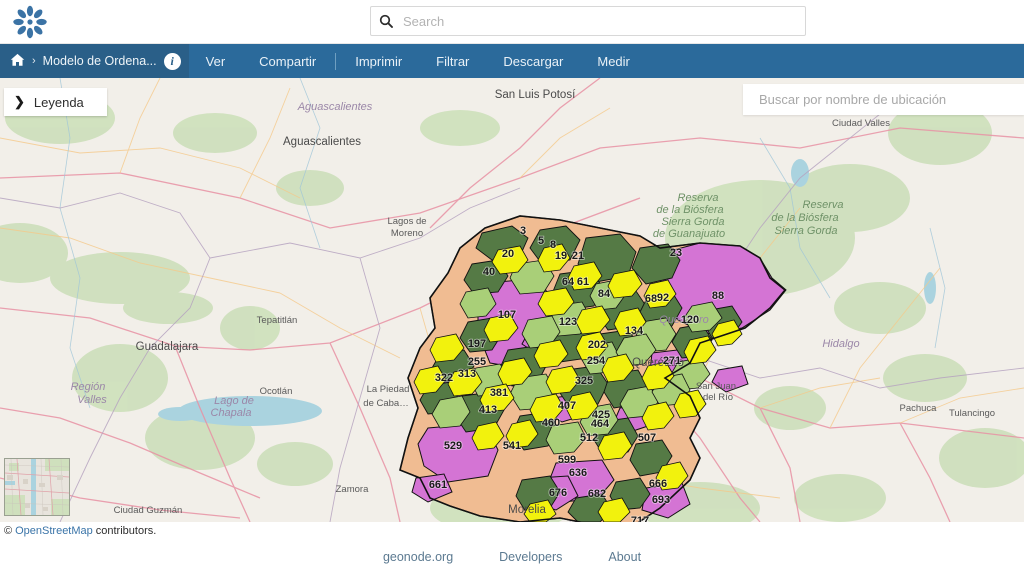 The image size is (1024, 573). Describe the element at coordinates (578, 473) in the screenshot. I see `polygon-value-label: 636` at that location.